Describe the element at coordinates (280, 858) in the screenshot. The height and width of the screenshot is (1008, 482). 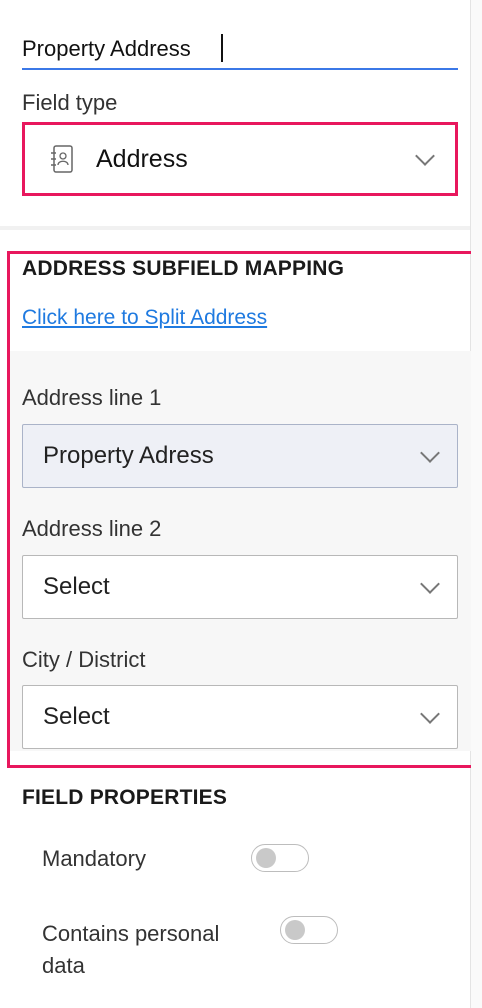
I see `mandatory-toggle` at that location.